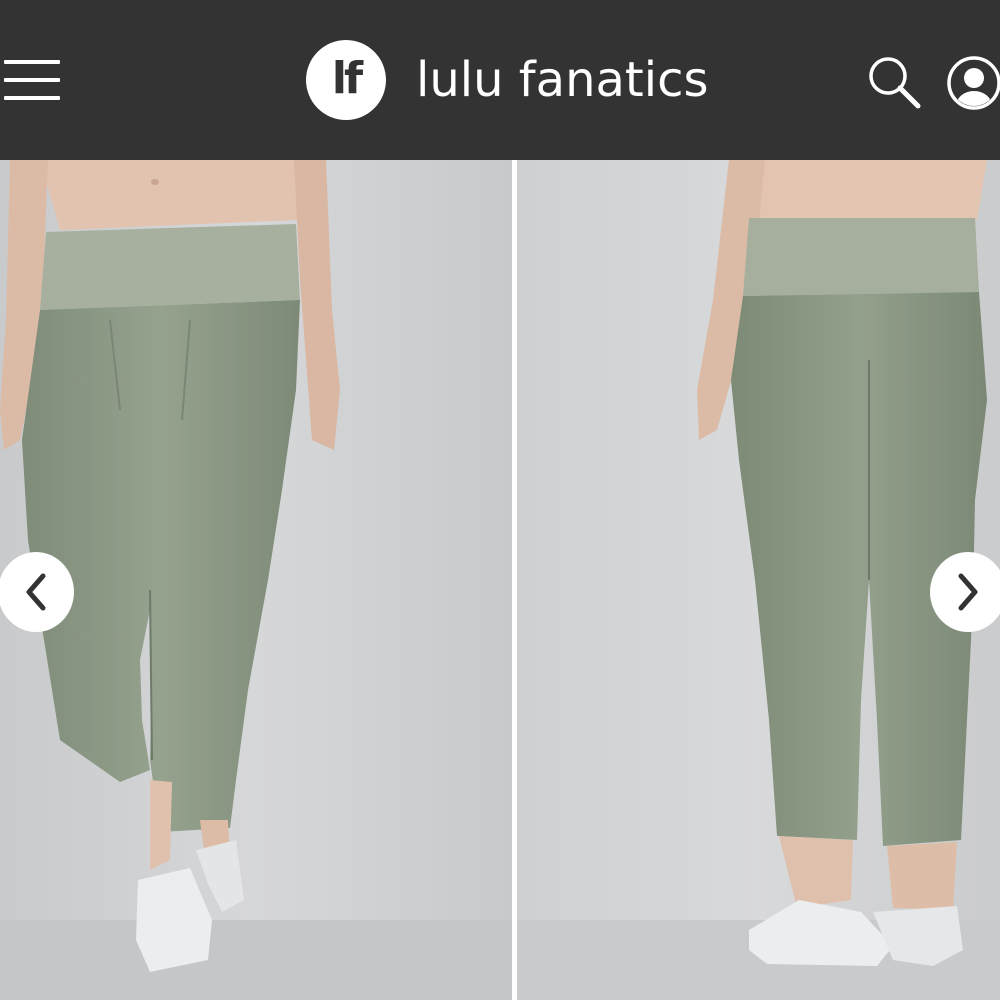  I want to click on chevron-left-icon, so click(36, 592).